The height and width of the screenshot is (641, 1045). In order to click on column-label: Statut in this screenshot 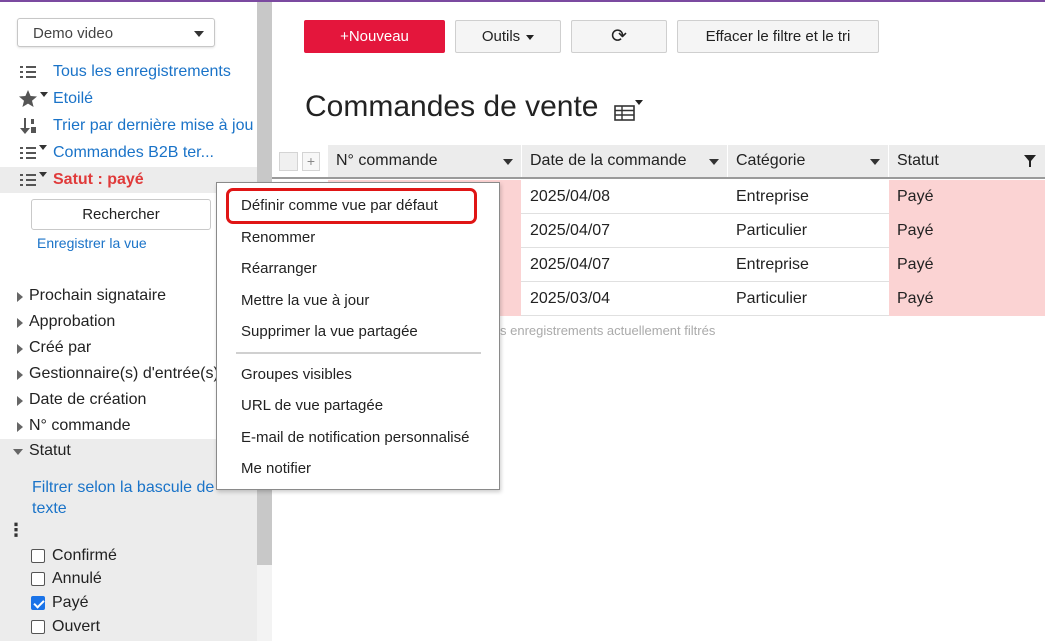, I will do `click(918, 160)`.